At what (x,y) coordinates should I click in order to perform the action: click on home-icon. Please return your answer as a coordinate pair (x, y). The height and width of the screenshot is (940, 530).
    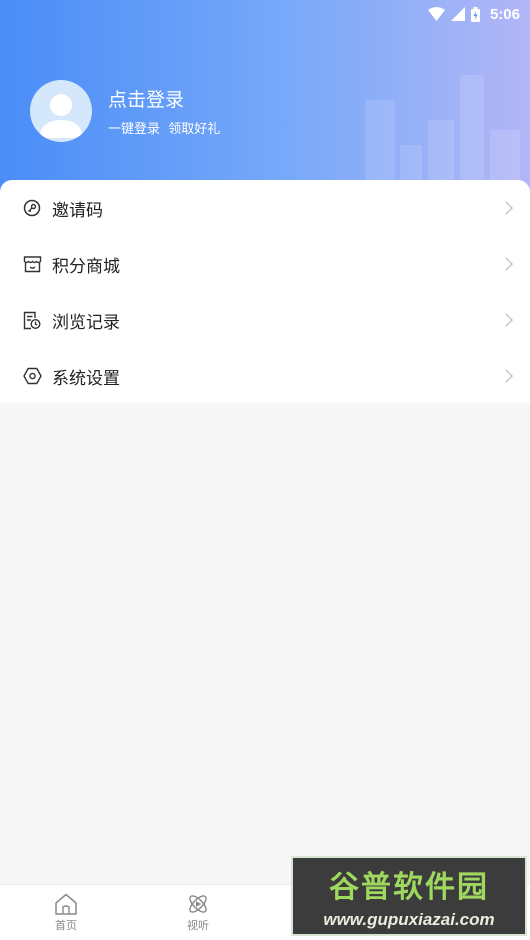
    Looking at the image, I should click on (66, 904).